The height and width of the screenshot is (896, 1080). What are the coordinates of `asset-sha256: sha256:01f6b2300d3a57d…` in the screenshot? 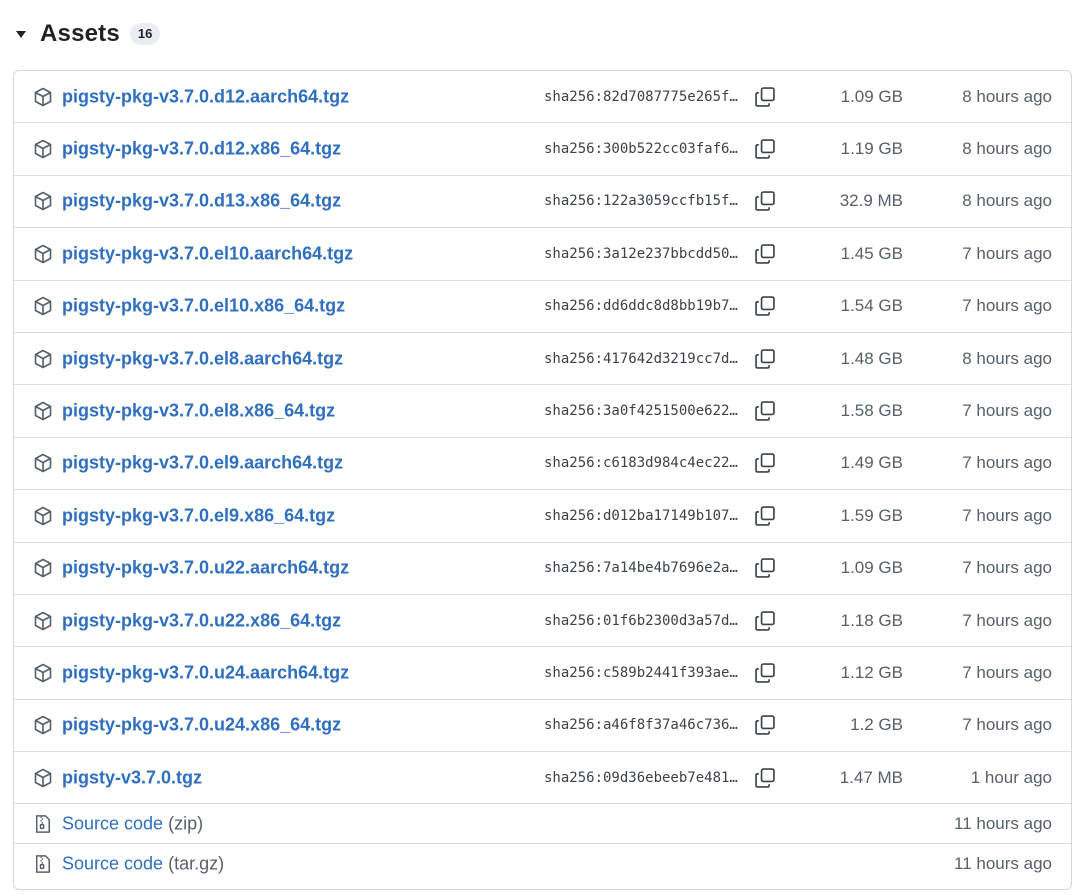 It's located at (641, 620).